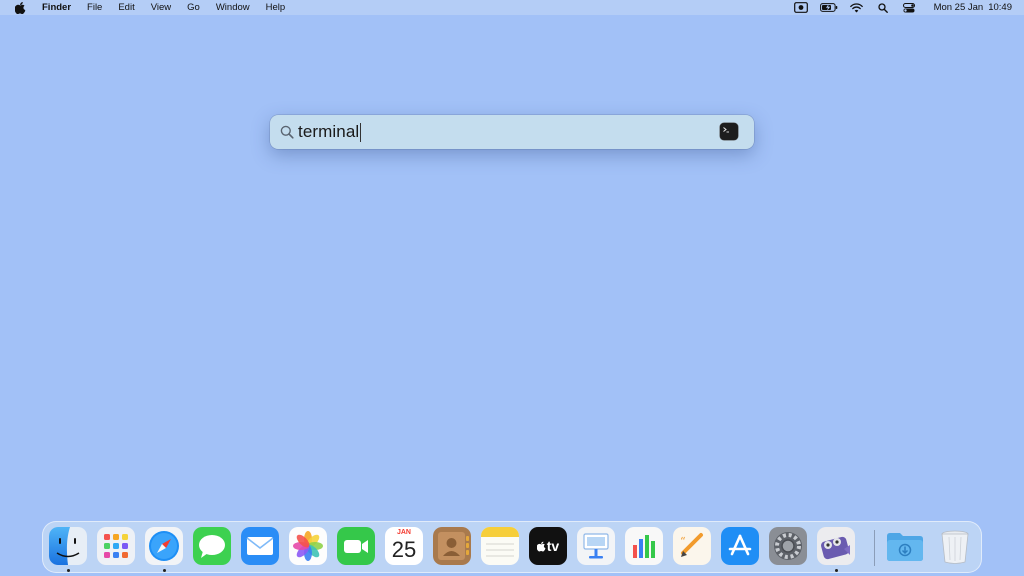  What do you see at coordinates (356, 546) in the screenshot?
I see `dock-facetime-icon` at bounding box center [356, 546].